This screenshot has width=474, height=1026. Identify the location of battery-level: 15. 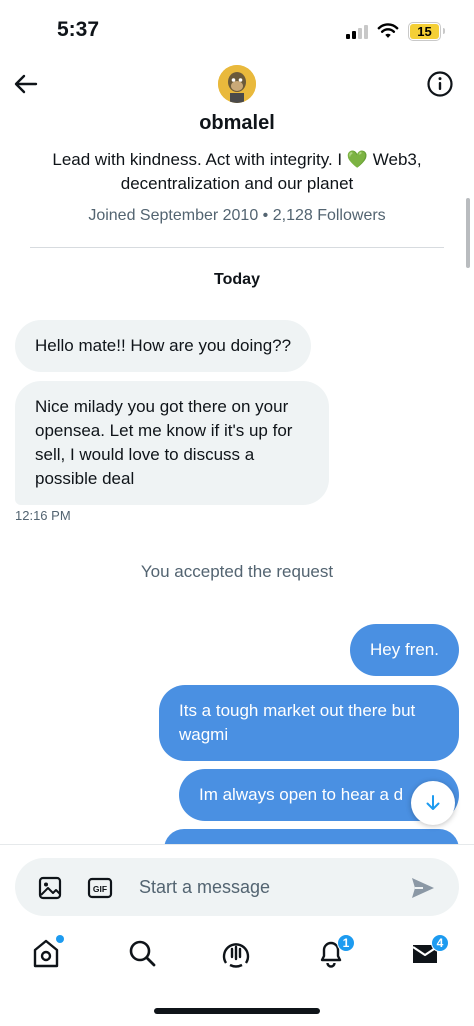
(424, 31).